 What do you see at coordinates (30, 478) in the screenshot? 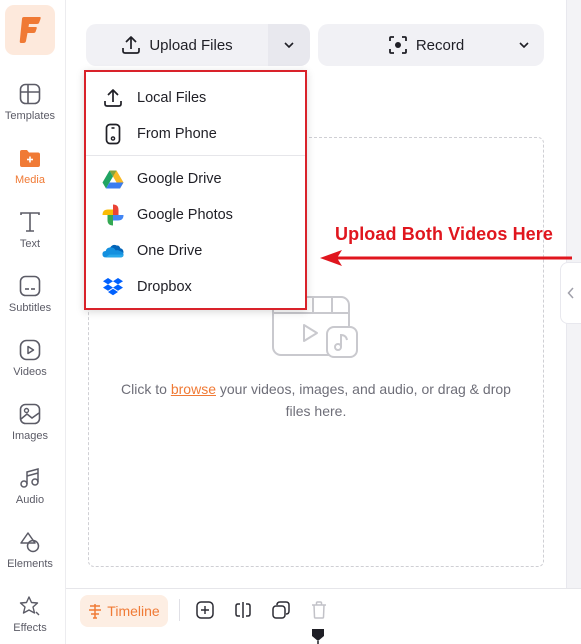
I see `music-note-icon` at bounding box center [30, 478].